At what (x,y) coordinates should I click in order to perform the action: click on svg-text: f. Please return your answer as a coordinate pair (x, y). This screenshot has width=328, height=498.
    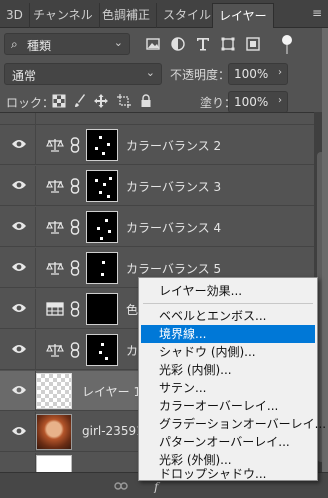
    Looking at the image, I should click on (157, 486).